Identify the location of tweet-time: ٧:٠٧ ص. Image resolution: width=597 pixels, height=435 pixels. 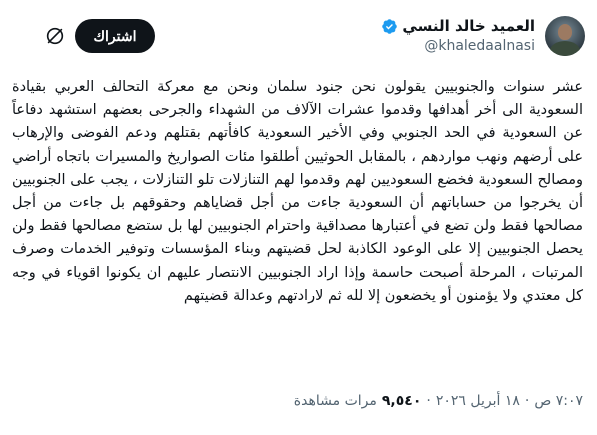
(558, 401).